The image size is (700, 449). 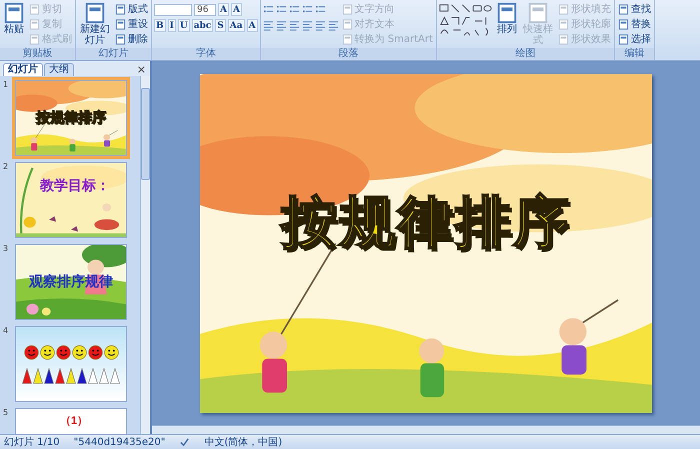 I want to click on group-label: 段落, so click(x=348, y=54).